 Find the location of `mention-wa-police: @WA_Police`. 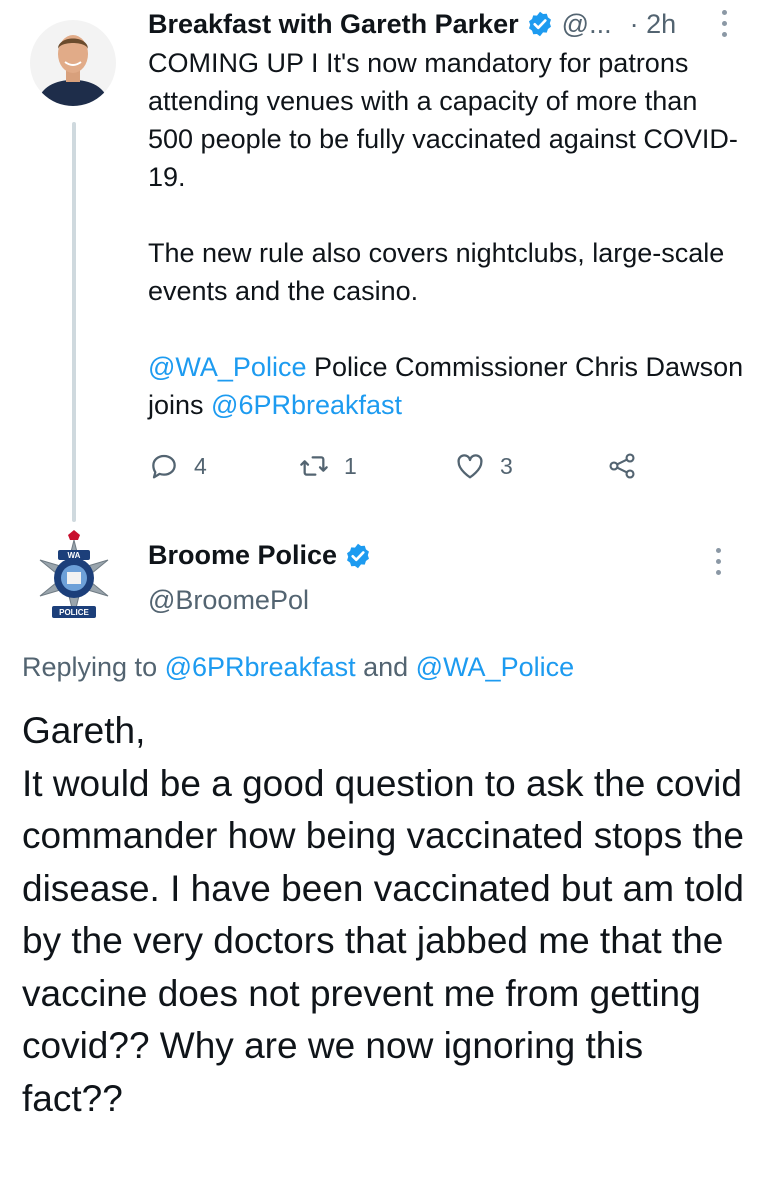

mention-wa-police: @WA_Police is located at coordinates (227, 367).